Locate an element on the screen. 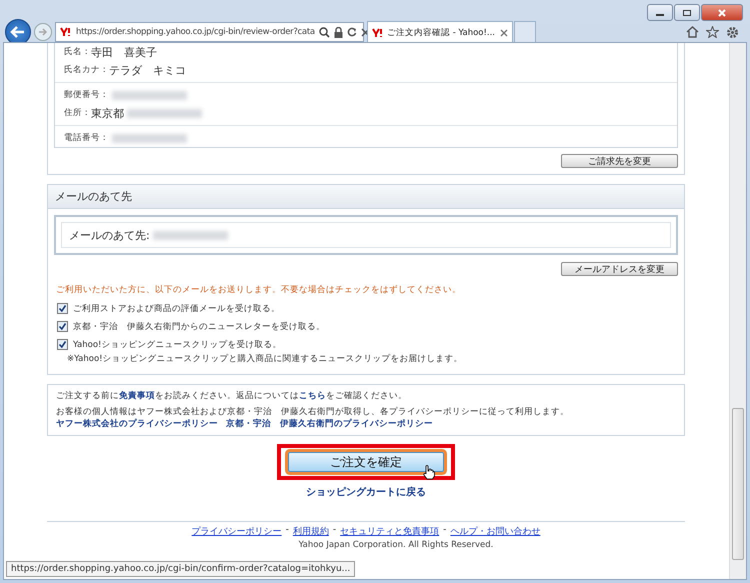 This screenshot has height=583, width=750. section-title: メールのあて先 is located at coordinates (93, 196).